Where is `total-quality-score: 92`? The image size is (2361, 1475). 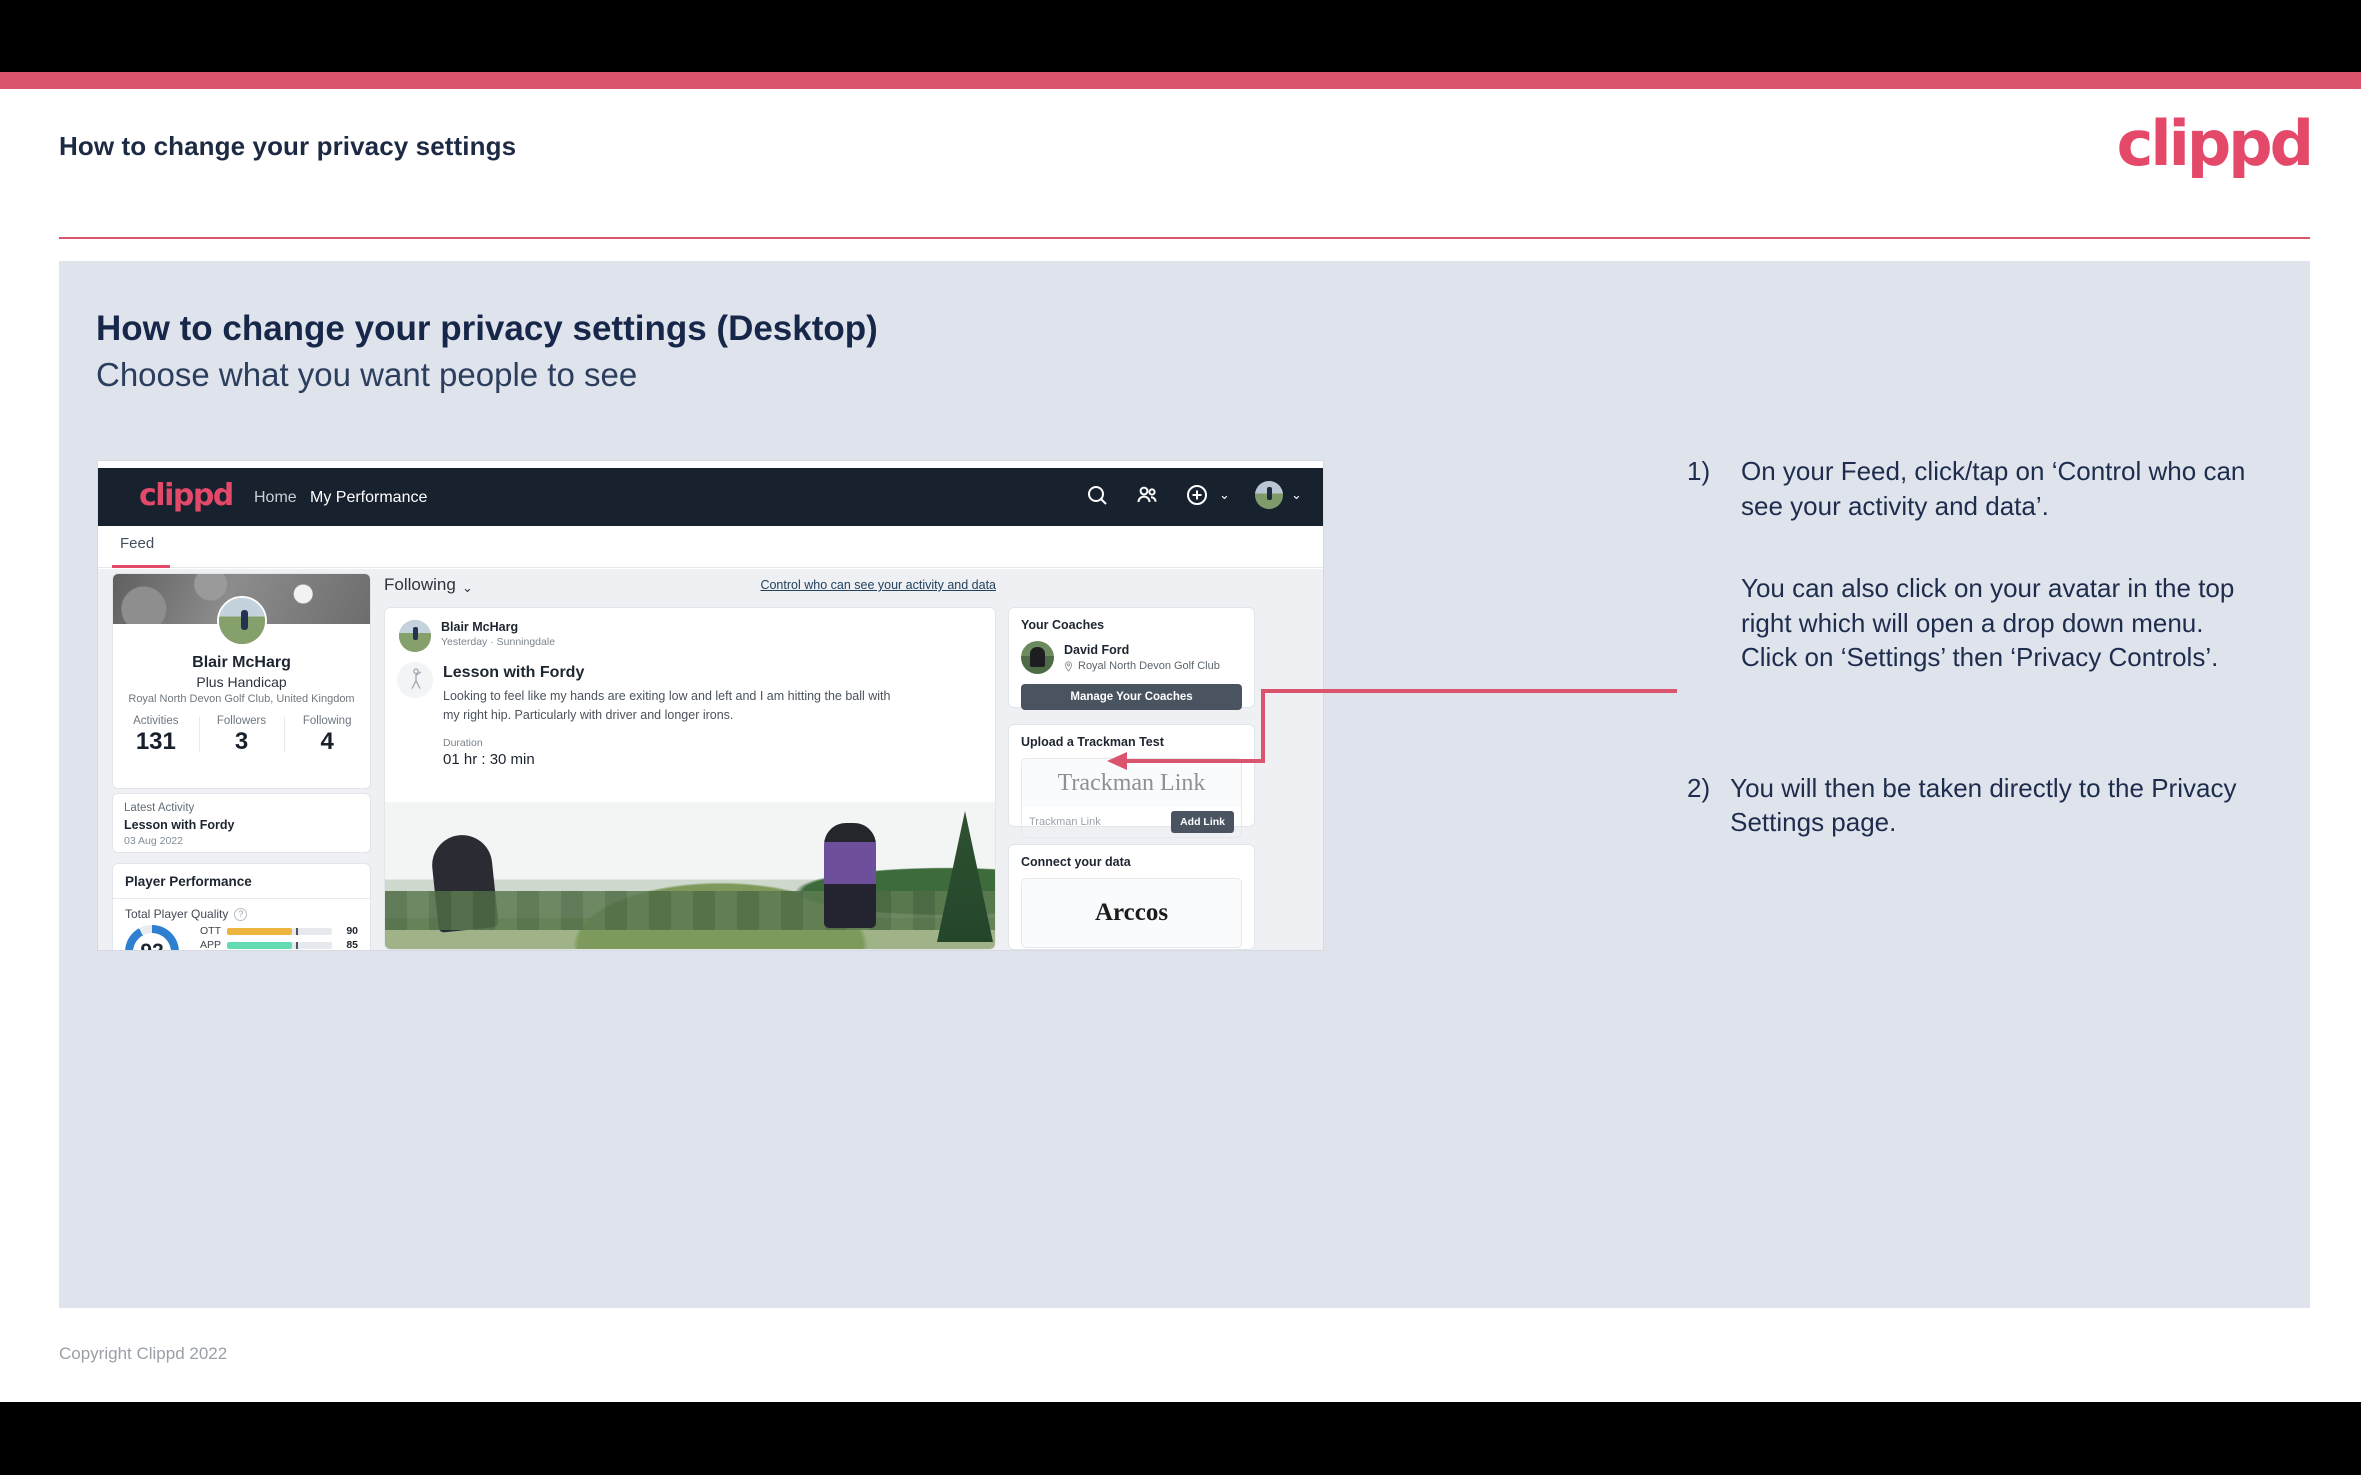
total-quality-score: 92 is located at coordinates (152, 937).